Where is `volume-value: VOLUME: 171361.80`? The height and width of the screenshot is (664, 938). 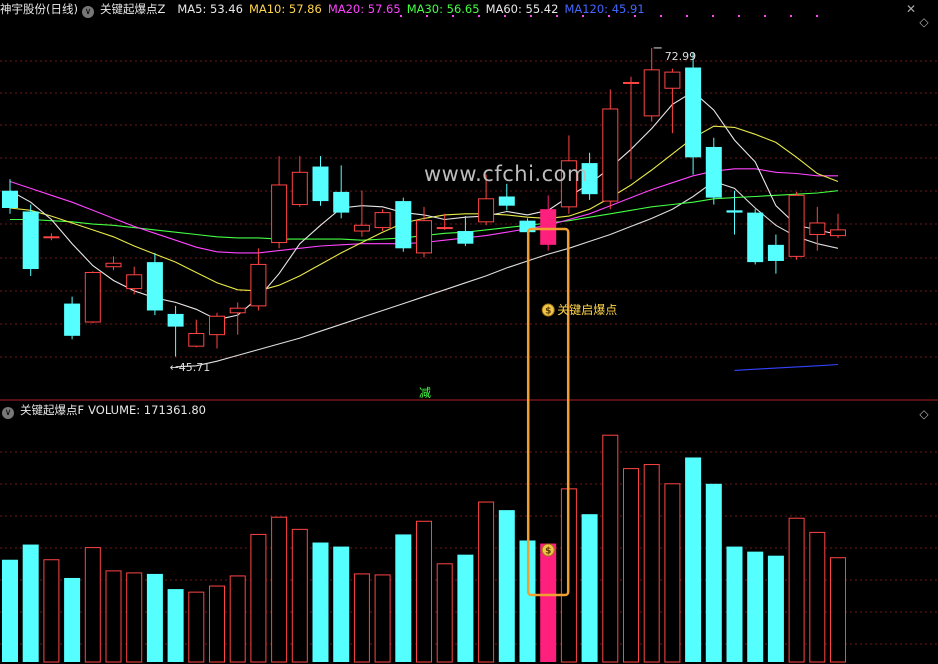
volume-value: VOLUME: 171361.80 is located at coordinates (147, 410).